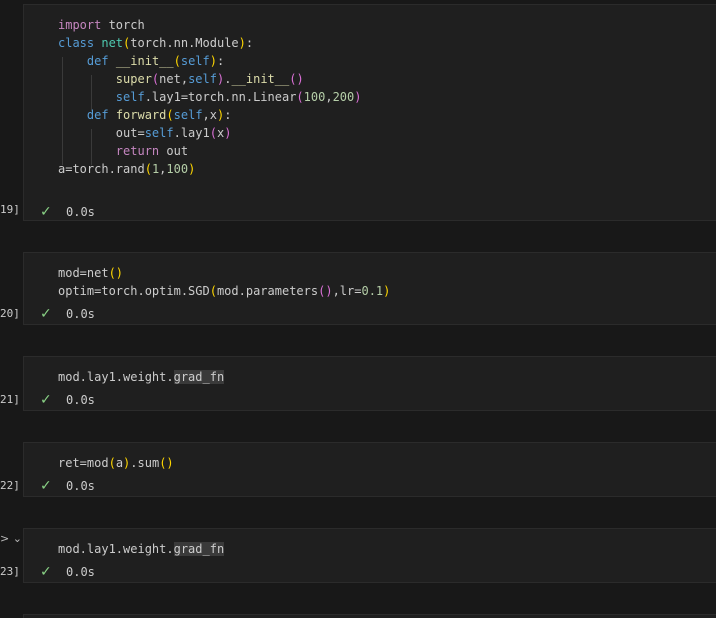  I want to click on code-token: import, so click(80, 25).